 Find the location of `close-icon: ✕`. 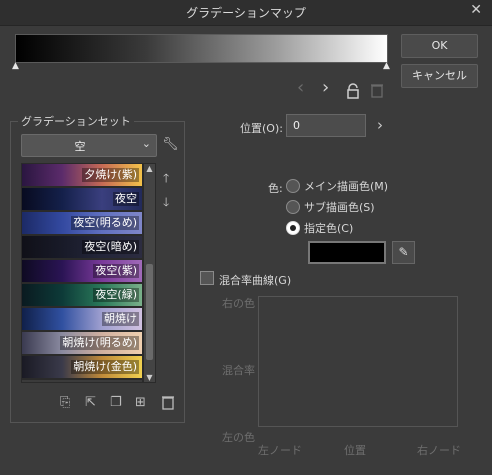

close-icon: ✕ is located at coordinates (476, 10).